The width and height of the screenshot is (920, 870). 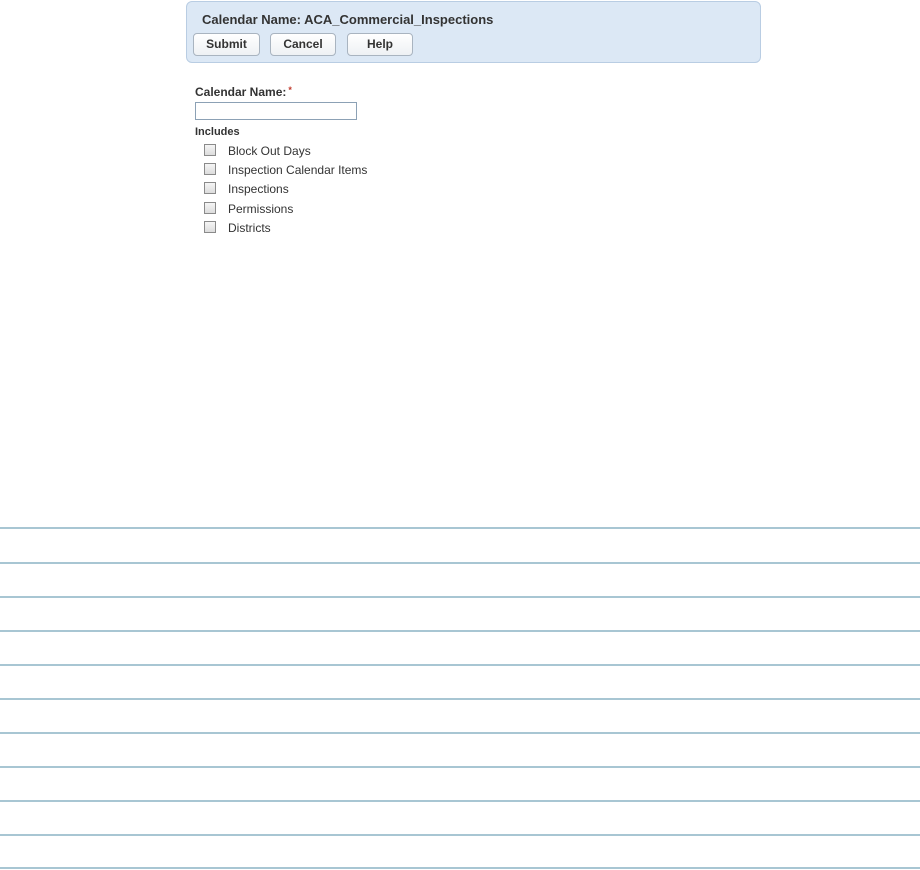 I want to click on include-item-inspections: Inspections, so click(x=314, y=190).